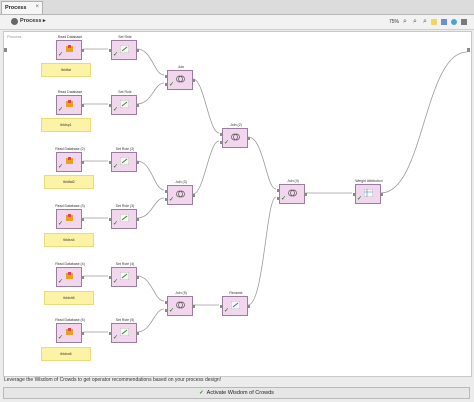 Image resolution: width=474 pixels, height=402 pixels. Describe the element at coordinates (425, 22) in the screenshot. I see `zoom-fit-icon: ⌕` at that location.